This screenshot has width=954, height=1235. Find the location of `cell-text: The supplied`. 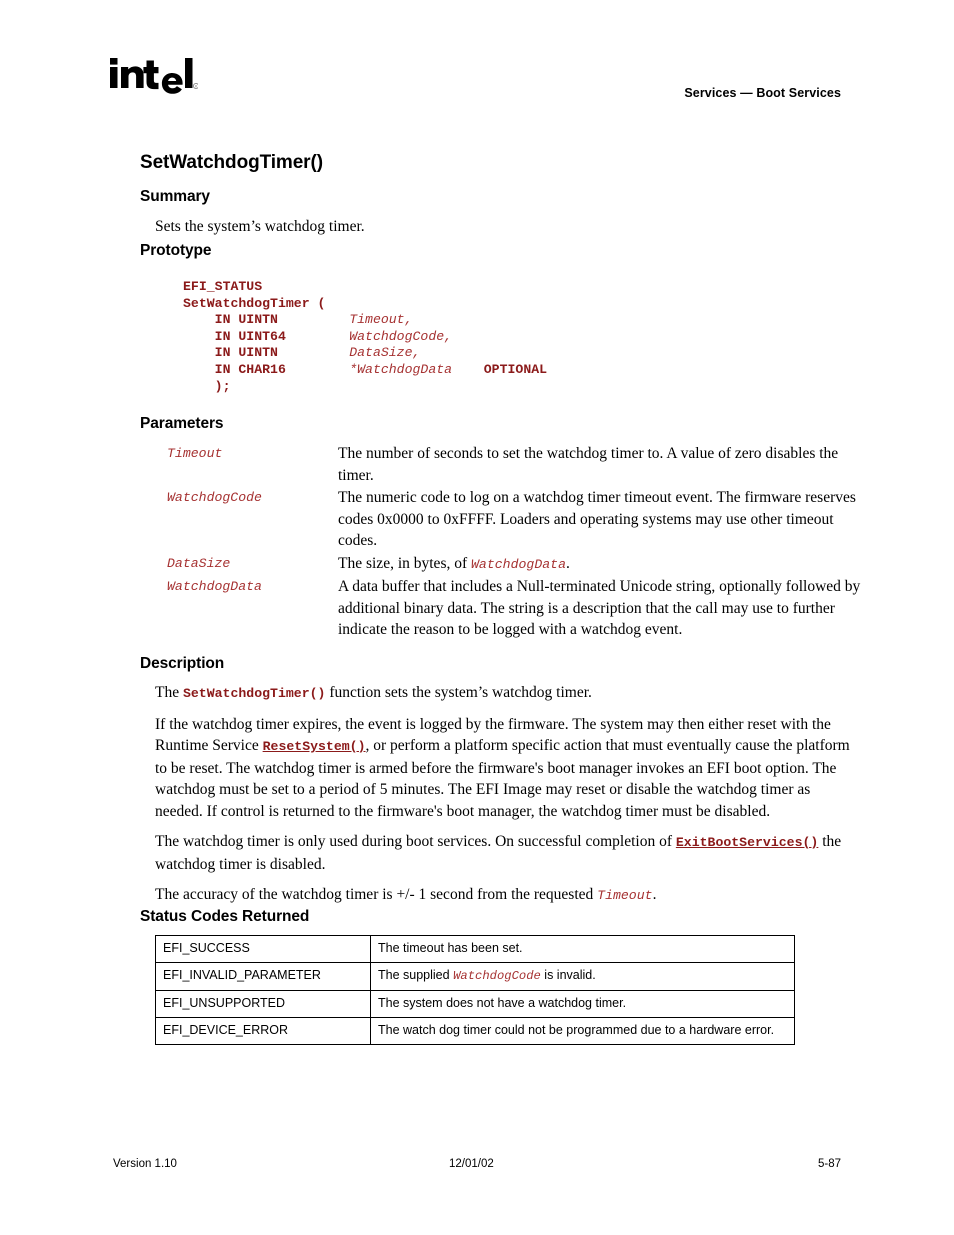

cell-text: The supplied is located at coordinates (416, 975).